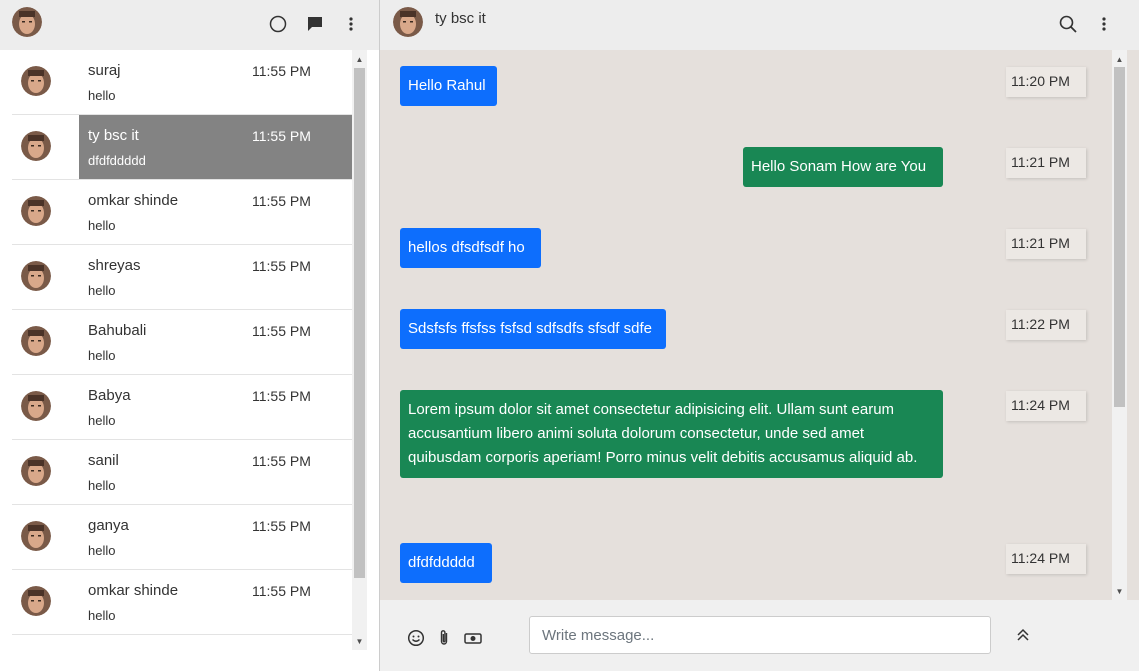 The height and width of the screenshot is (671, 1139). Describe the element at coordinates (117, 160) in the screenshot. I see `chat-last-message: dfdfddddd` at that location.